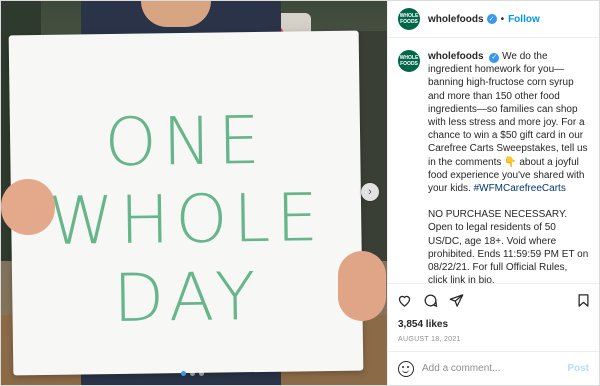  What do you see at coordinates (28, 207) in the screenshot?
I see `left-hand` at bounding box center [28, 207].